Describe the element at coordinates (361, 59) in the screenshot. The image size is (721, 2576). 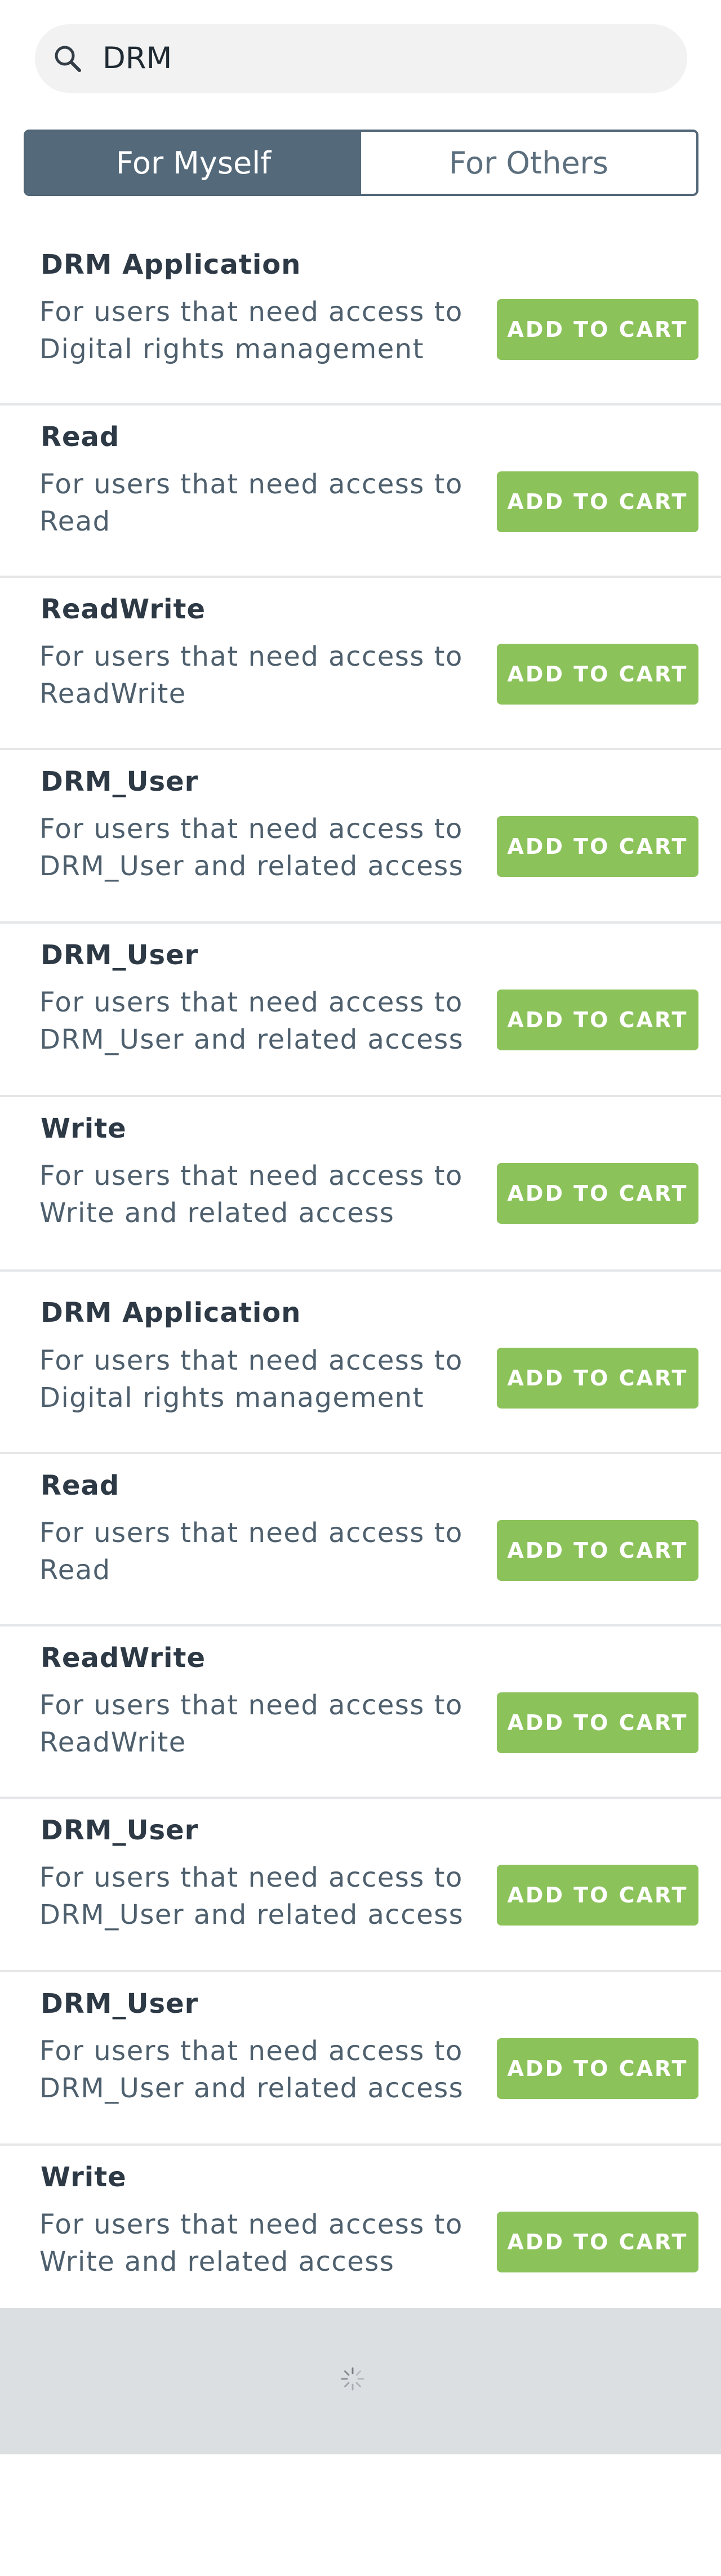
I see `search-bar: DRM` at that location.